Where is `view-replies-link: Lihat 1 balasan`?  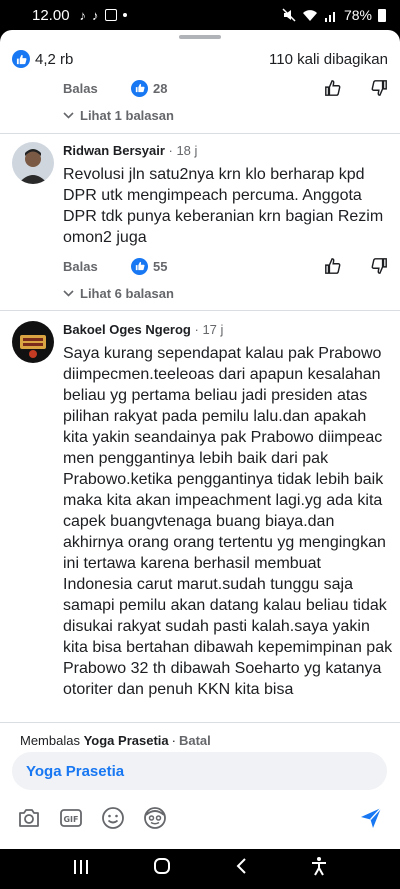 view-replies-link: Lihat 1 balasan is located at coordinates (118, 115).